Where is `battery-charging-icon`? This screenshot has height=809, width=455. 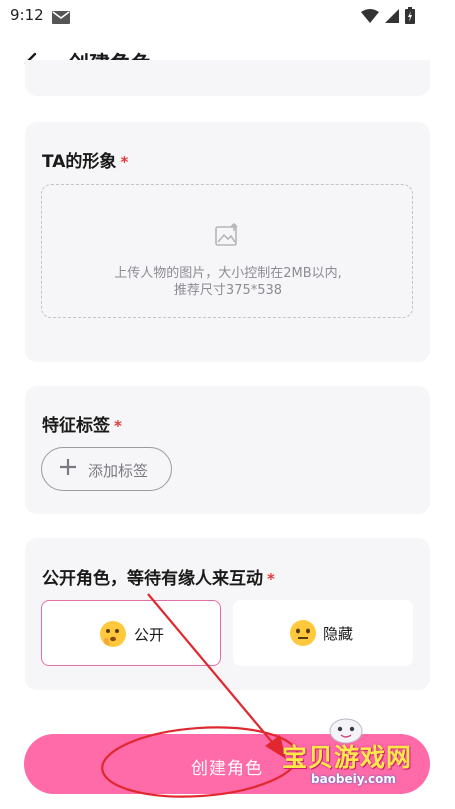
battery-charging-icon is located at coordinates (410, 17).